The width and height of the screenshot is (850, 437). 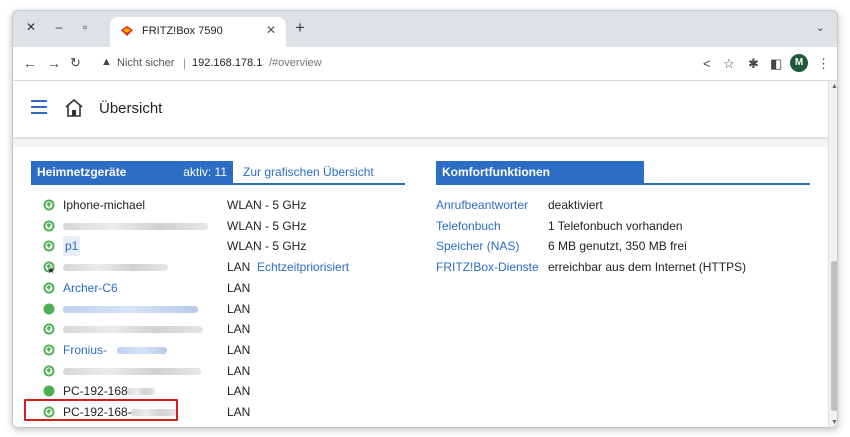 I want to click on tab-search-chevron-icon: ⌄, so click(x=820, y=27).